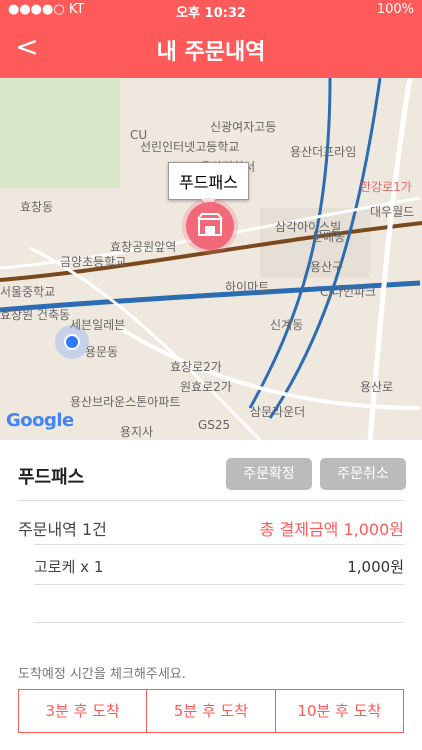 The width and height of the screenshot is (422, 750). I want to click on arrival-10min-button: 10분 후 도착, so click(339, 711).